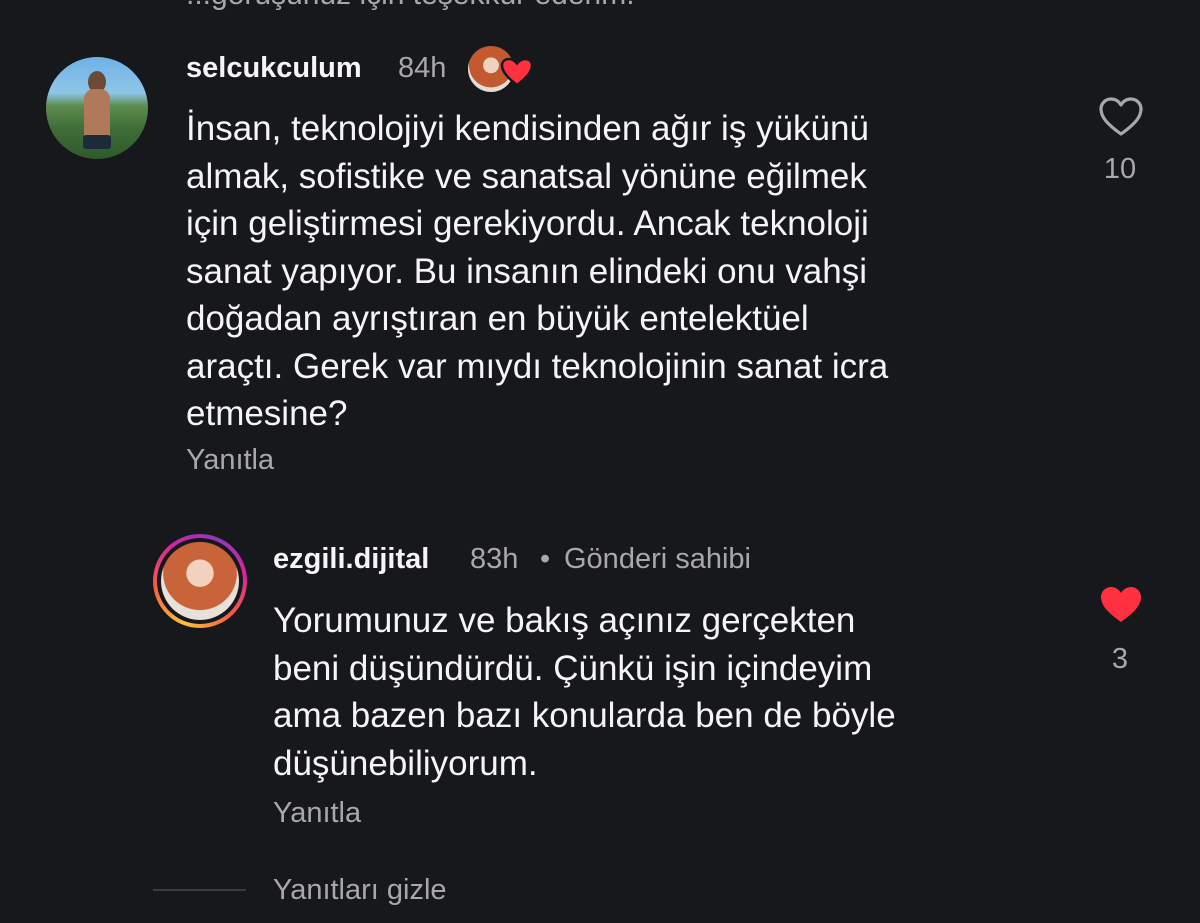  I want to click on reply-timestamp: 83h, so click(494, 559).